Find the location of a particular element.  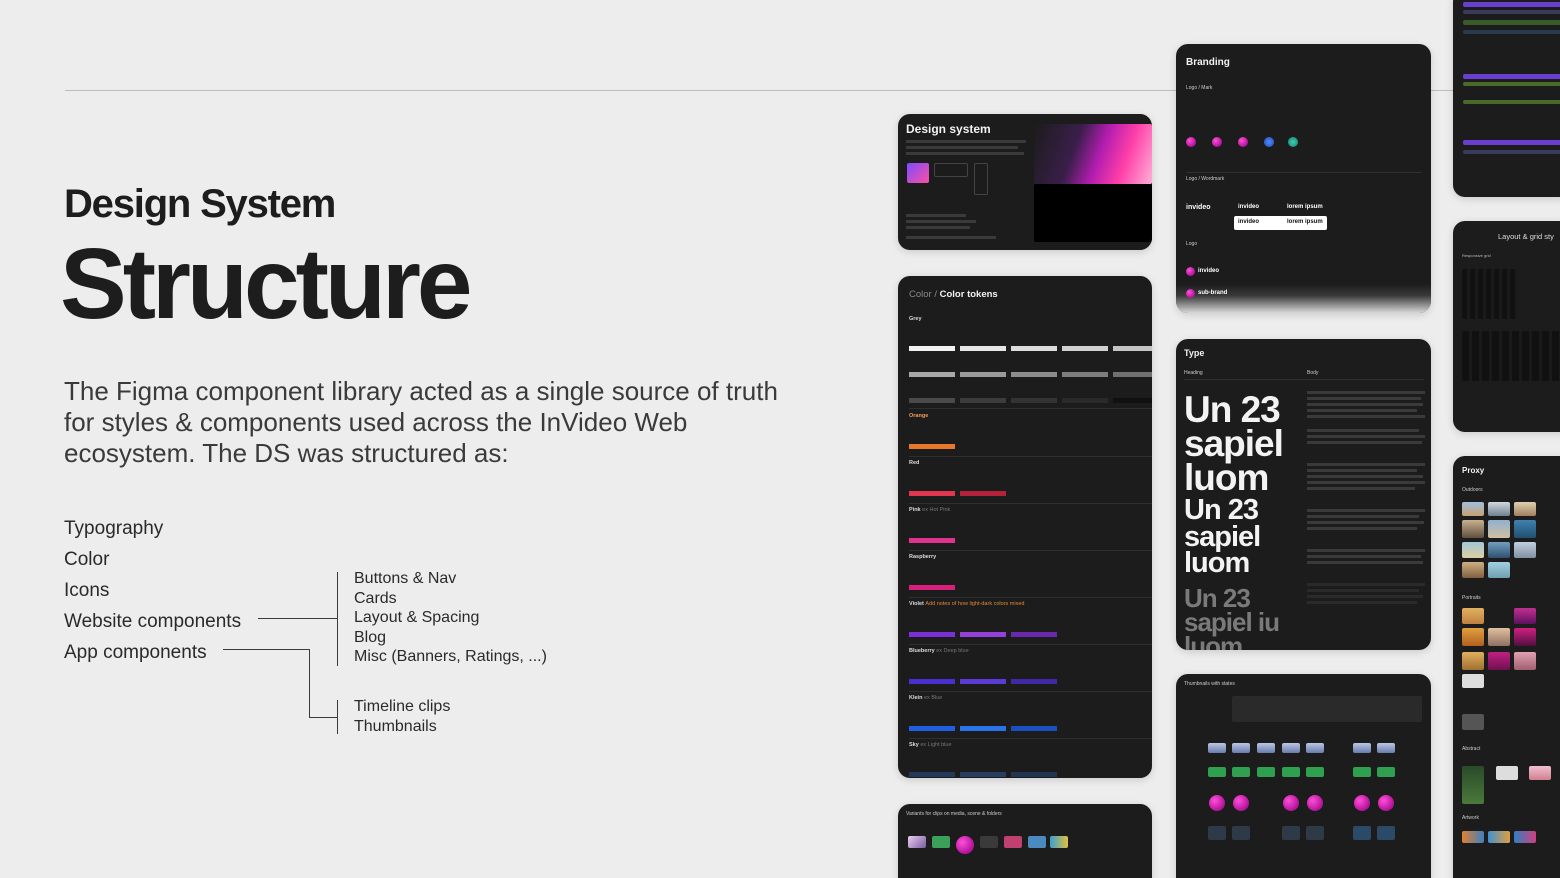

grid-preview is located at coordinates (1511, 356).